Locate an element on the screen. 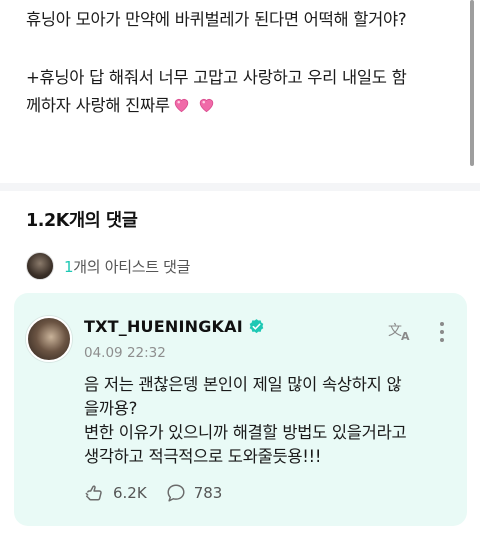 The image size is (480, 544). reply-count: 783 is located at coordinates (208, 493).